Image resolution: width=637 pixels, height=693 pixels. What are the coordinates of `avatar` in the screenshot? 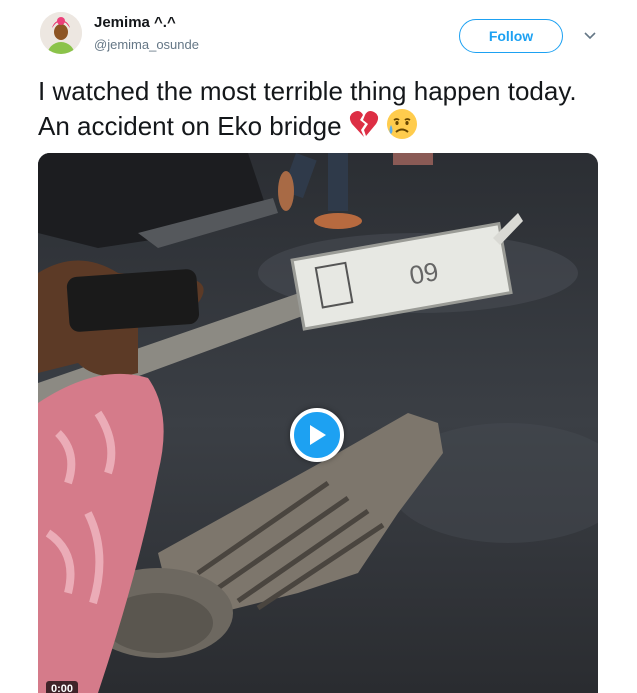 It's located at (61, 33).